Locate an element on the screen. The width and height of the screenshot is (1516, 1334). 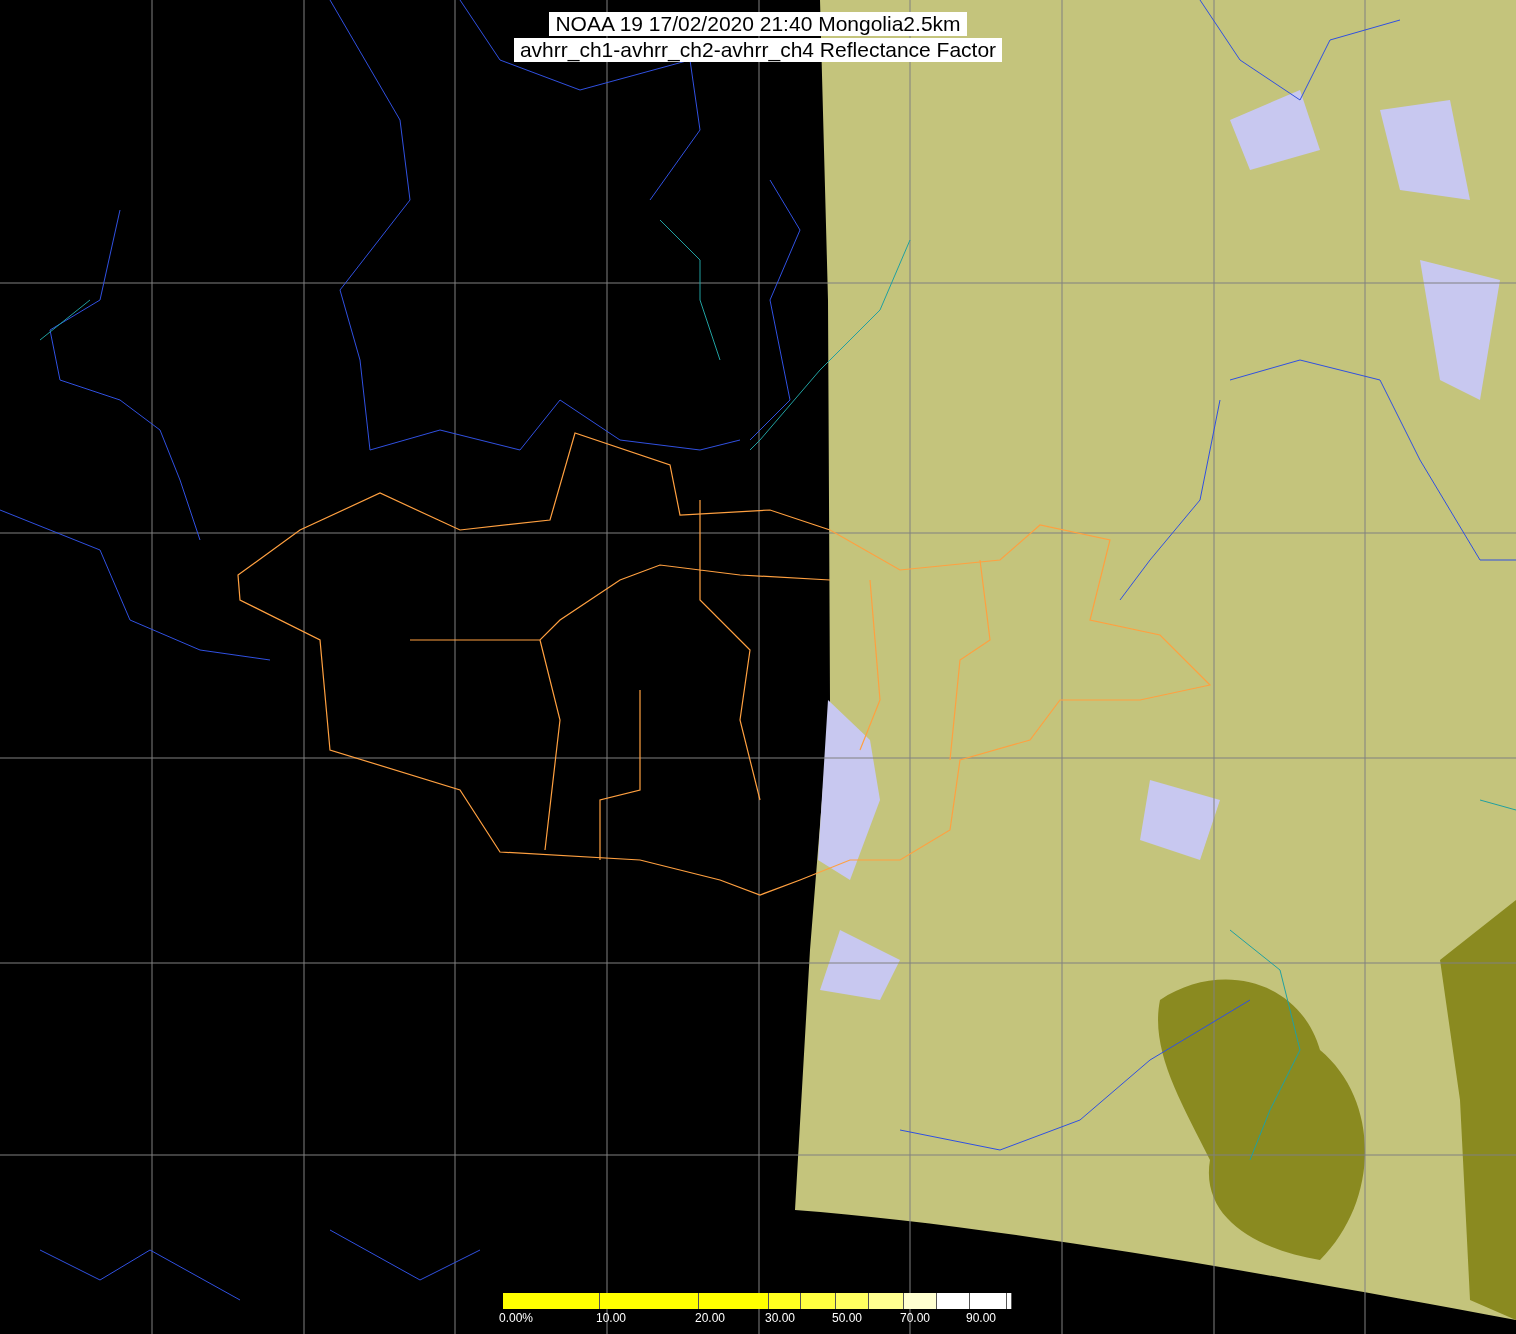
tick-label: 10.00 is located at coordinates (611, 1318).